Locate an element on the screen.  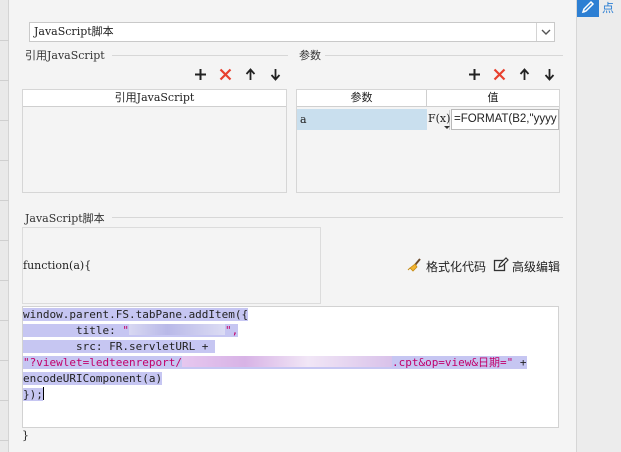
parameters-table: 参数 值 a F(x) =FORMAT(B2,"yyyy is located at coordinates (428, 141).